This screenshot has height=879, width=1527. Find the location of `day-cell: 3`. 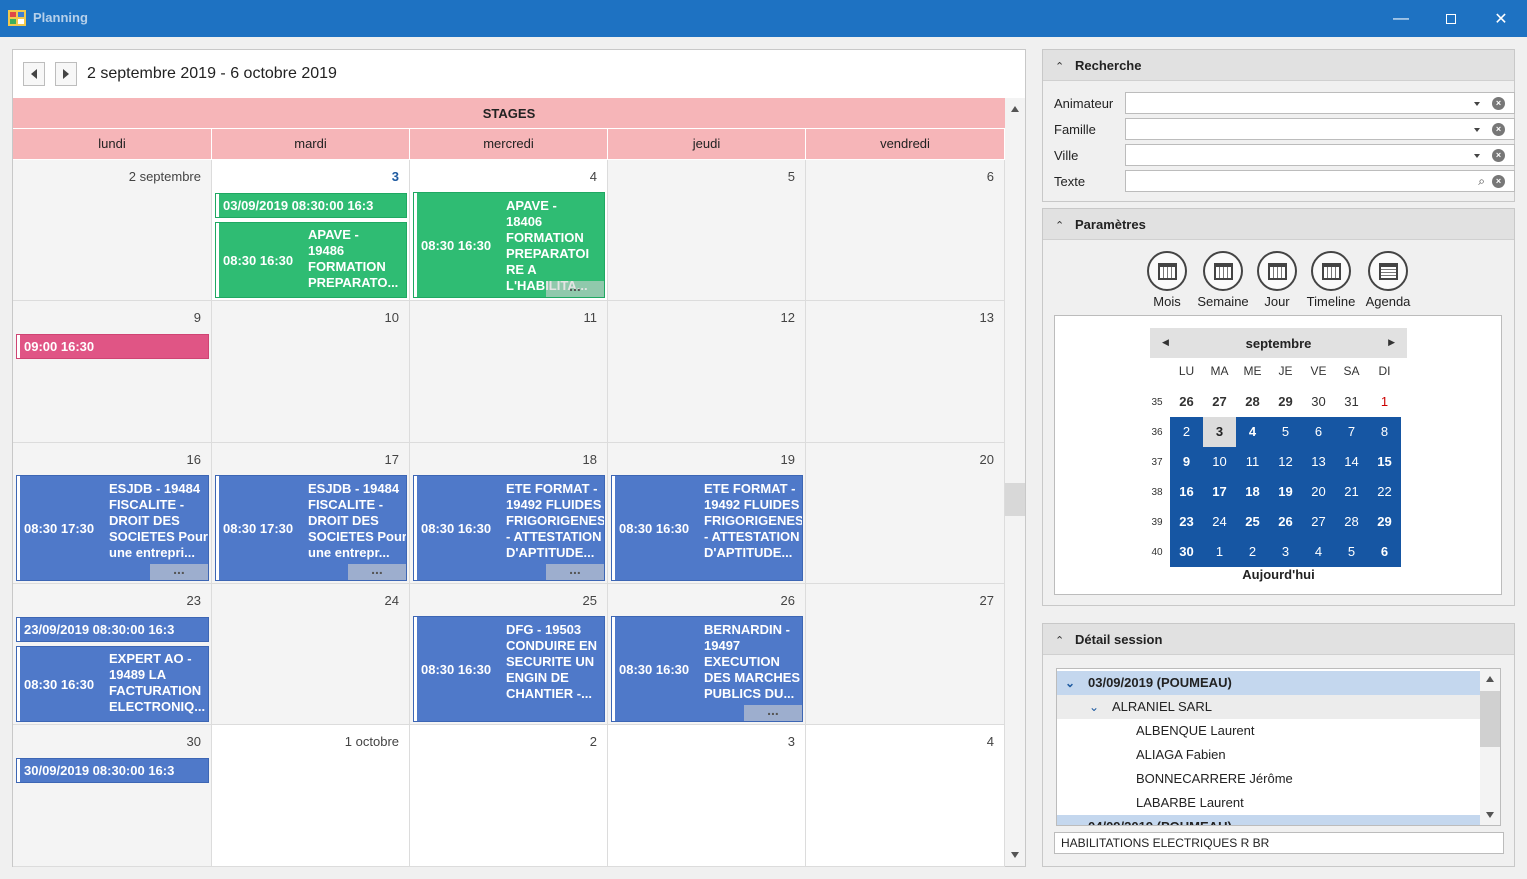

day-cell: 3 is located at coordinates (707, 796).